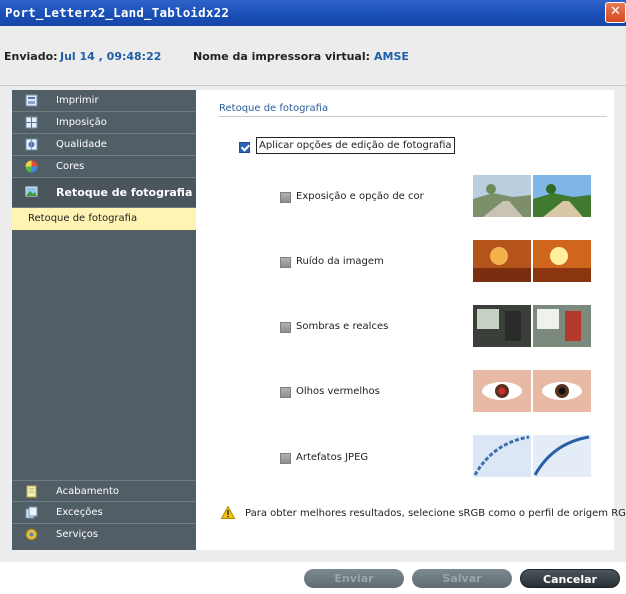 The height and width of the screenshot is (594, 626). What do you see at coordinates (104, 101) in the screenshot?
I see `sidebar-item-imprimir: Imprimir` at bounding box center [104, 101].